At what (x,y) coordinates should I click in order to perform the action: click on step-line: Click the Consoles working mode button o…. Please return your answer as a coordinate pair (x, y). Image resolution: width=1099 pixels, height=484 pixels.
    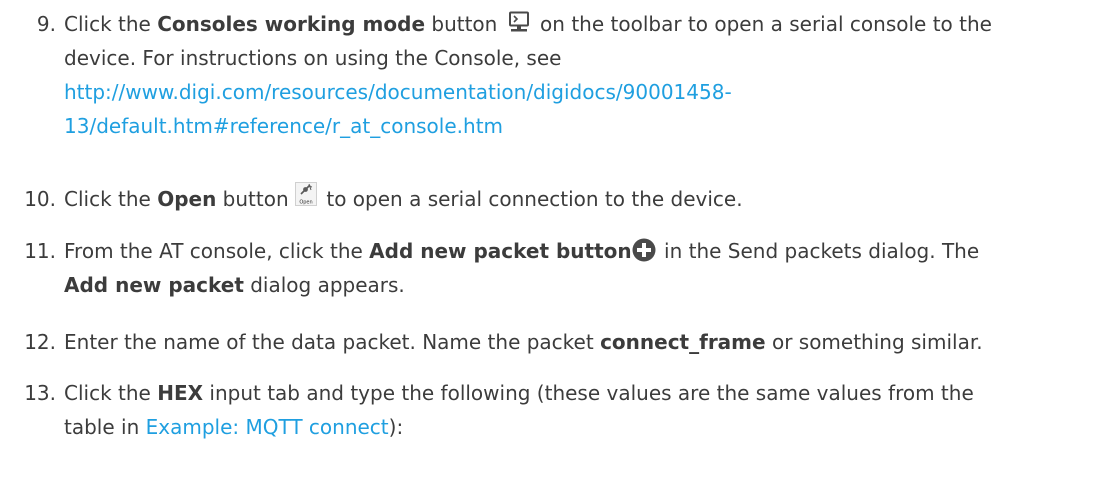
    Looking at the image, I should click on (576, 24).